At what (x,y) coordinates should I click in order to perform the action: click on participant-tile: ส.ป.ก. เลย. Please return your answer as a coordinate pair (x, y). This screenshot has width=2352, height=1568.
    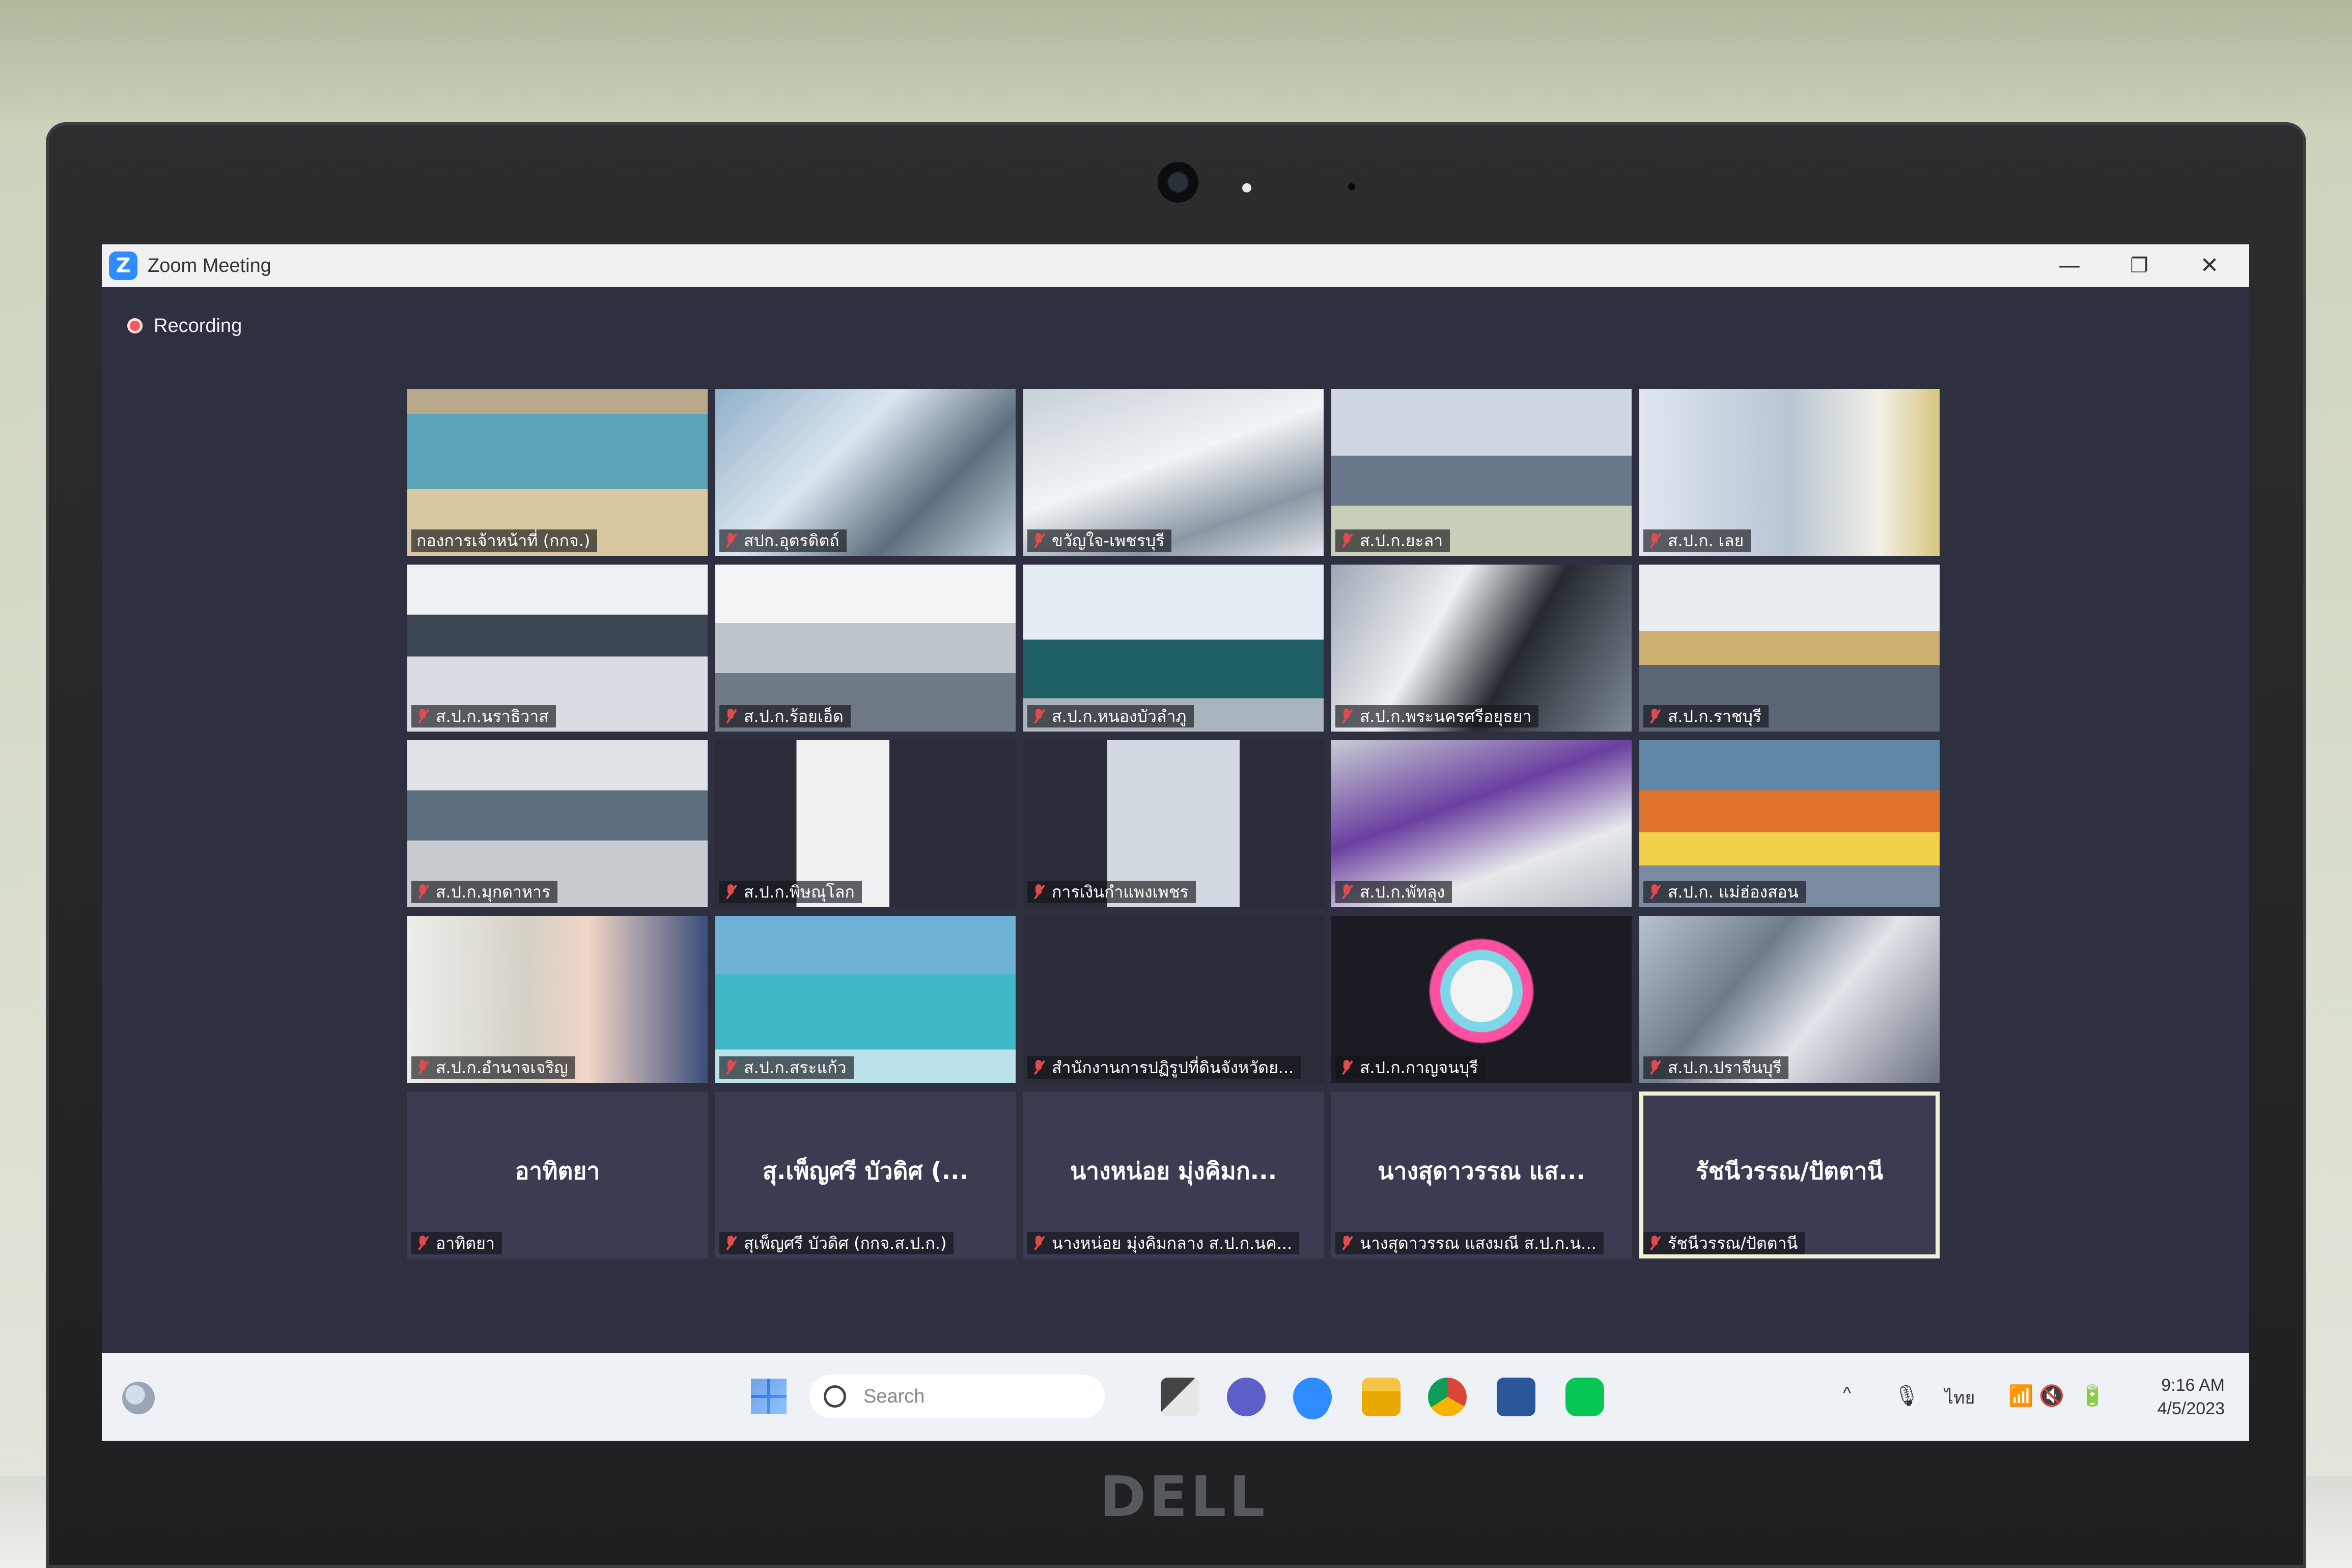
    Looking at the image, I should click on (1789, 472).